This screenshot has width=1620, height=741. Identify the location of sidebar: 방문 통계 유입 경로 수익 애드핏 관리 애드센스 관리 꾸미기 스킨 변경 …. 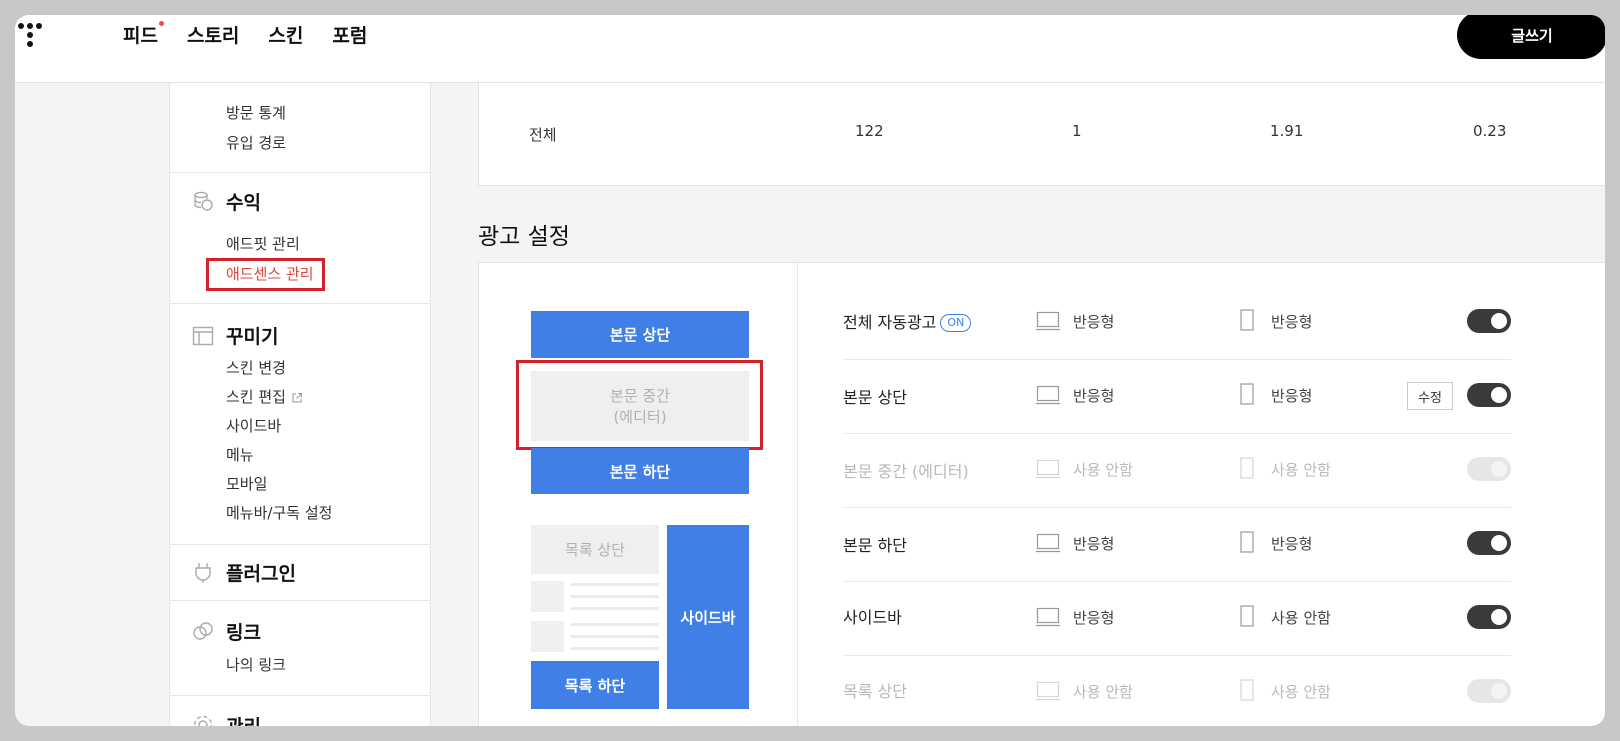
(300, 404).